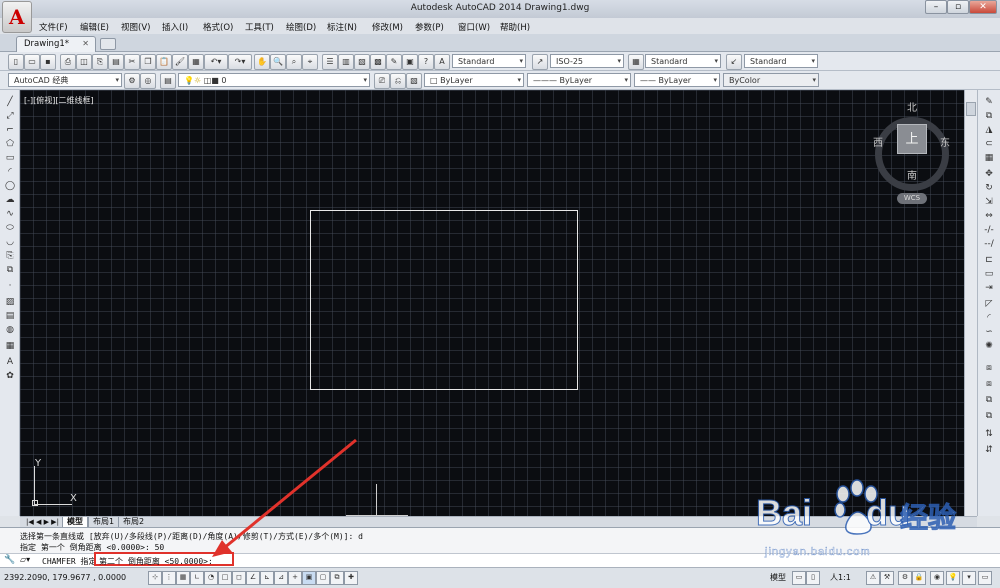 This screenshot has height=588, width=1000. I want to click on design-center-icon: ▥, so click(346, 62).